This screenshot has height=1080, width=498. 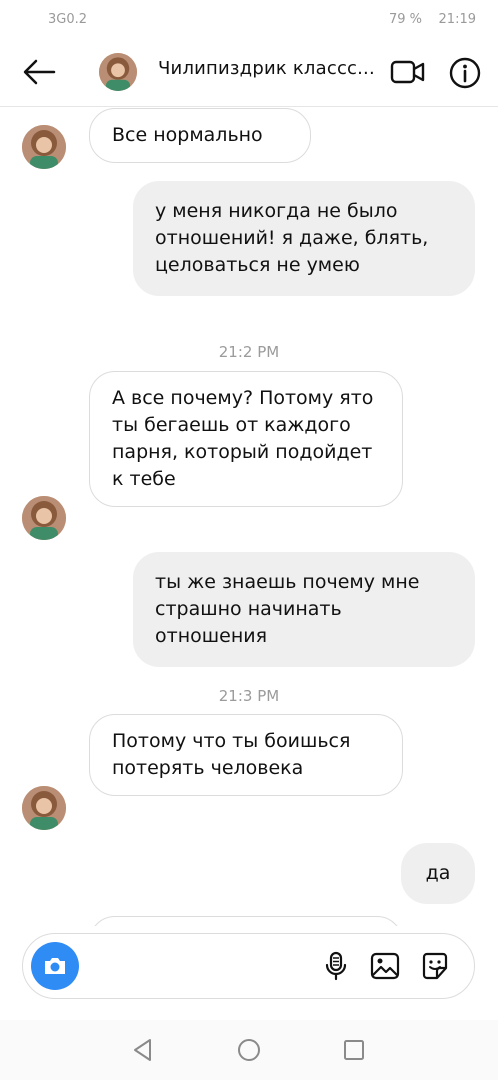 What do you see at coordinates (249, 696) in the screenshot?
I see `timestamp: 21:3 PM` at bounding box center [249, 696].